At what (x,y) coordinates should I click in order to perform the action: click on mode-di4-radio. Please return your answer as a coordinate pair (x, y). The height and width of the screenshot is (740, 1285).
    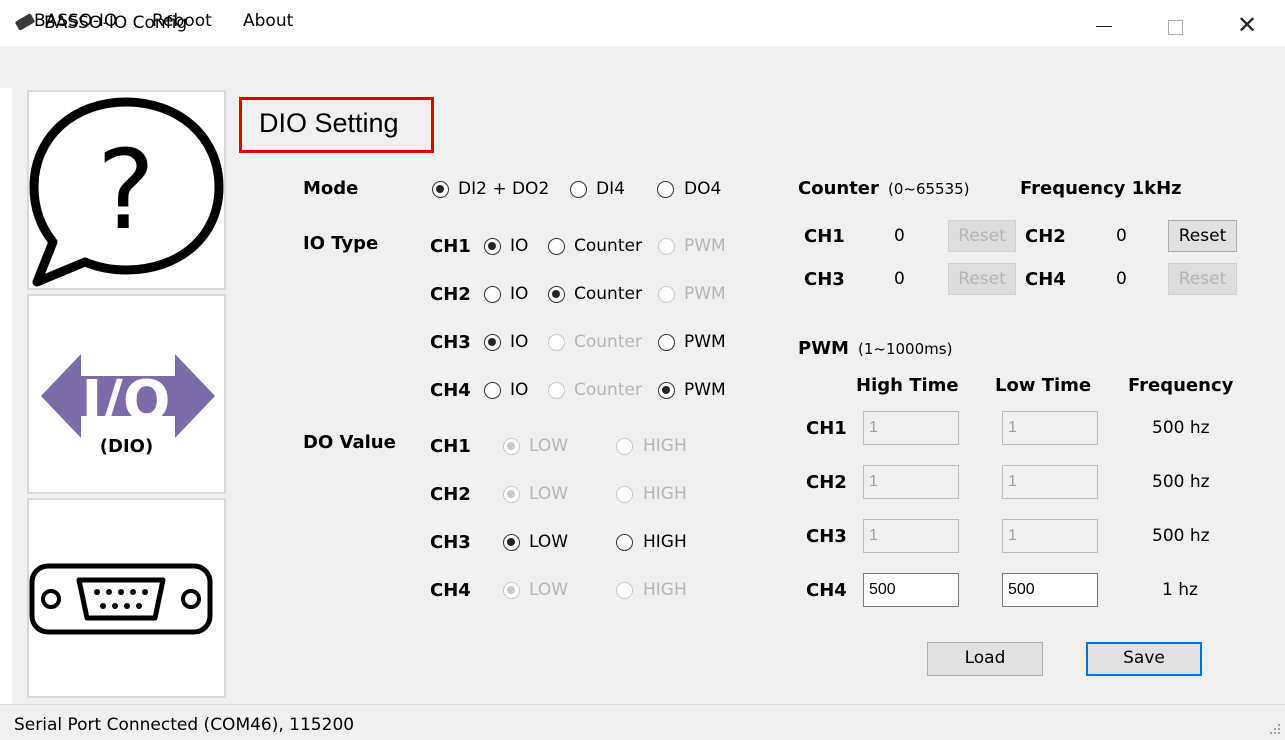
    Looking at the image, I should click on (578, 189).